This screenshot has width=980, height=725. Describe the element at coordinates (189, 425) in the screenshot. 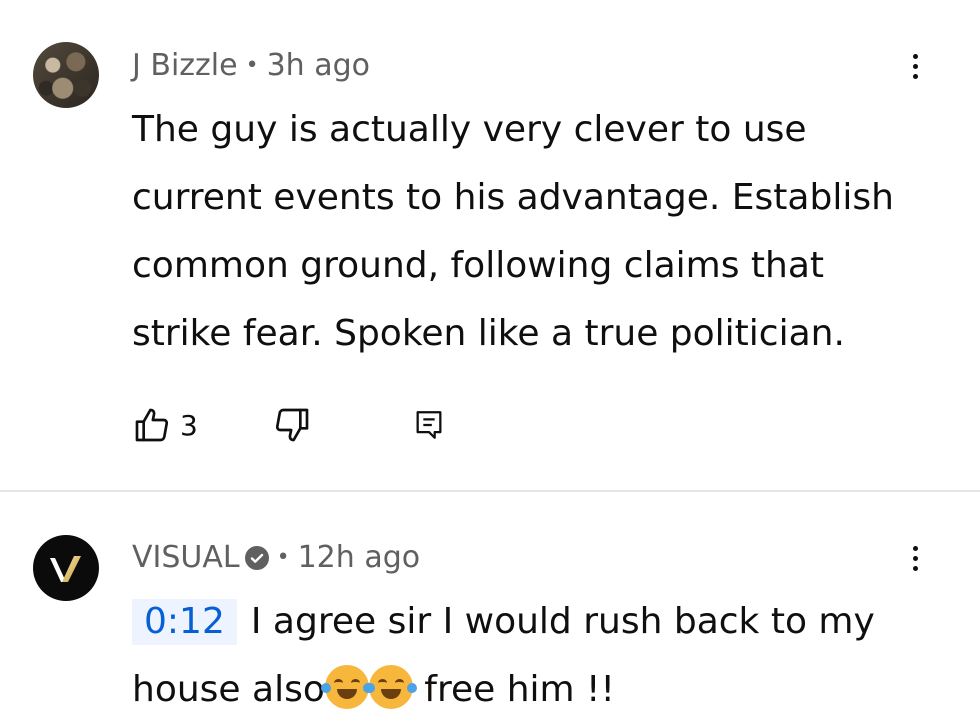

I see `like-count: 3` at that location.